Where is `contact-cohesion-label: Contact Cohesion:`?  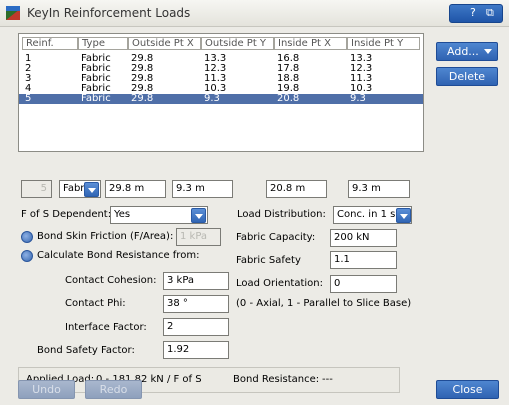 contact-cohesion-label: Contact Cohesion: is located at coordinates (111, 280).